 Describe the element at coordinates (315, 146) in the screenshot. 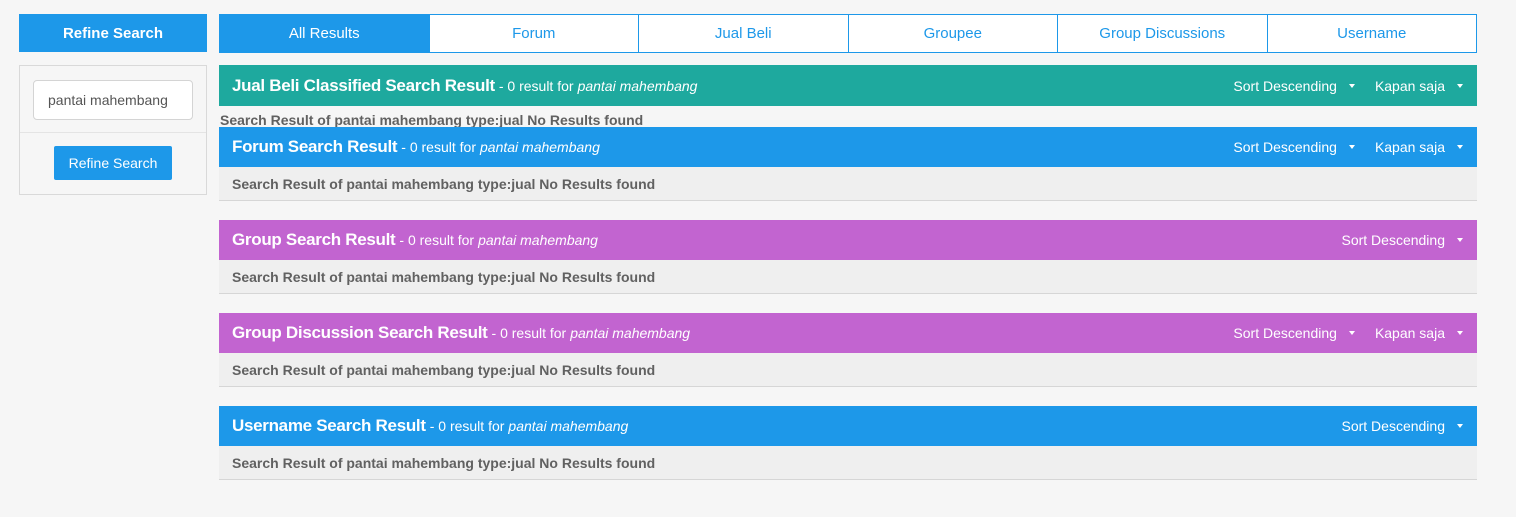

I see `section-title: Forum Search Result` at that location.